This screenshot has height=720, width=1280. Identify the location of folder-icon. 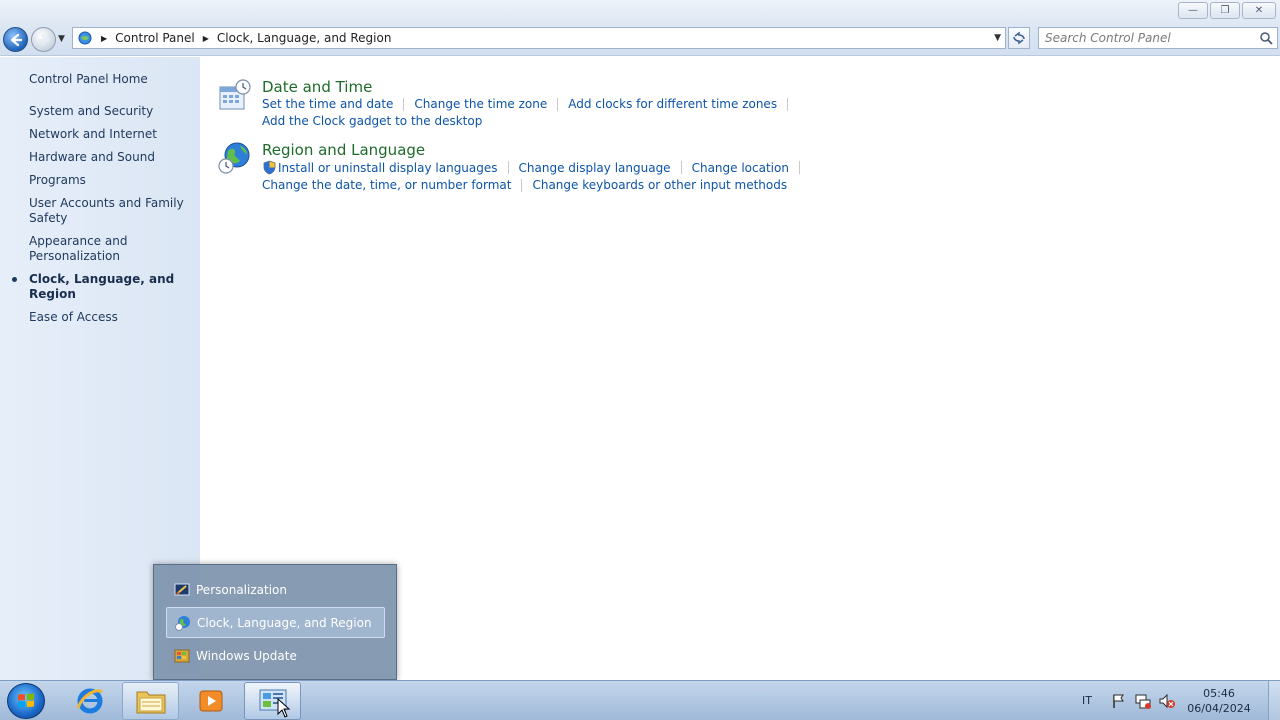
(150, 702).